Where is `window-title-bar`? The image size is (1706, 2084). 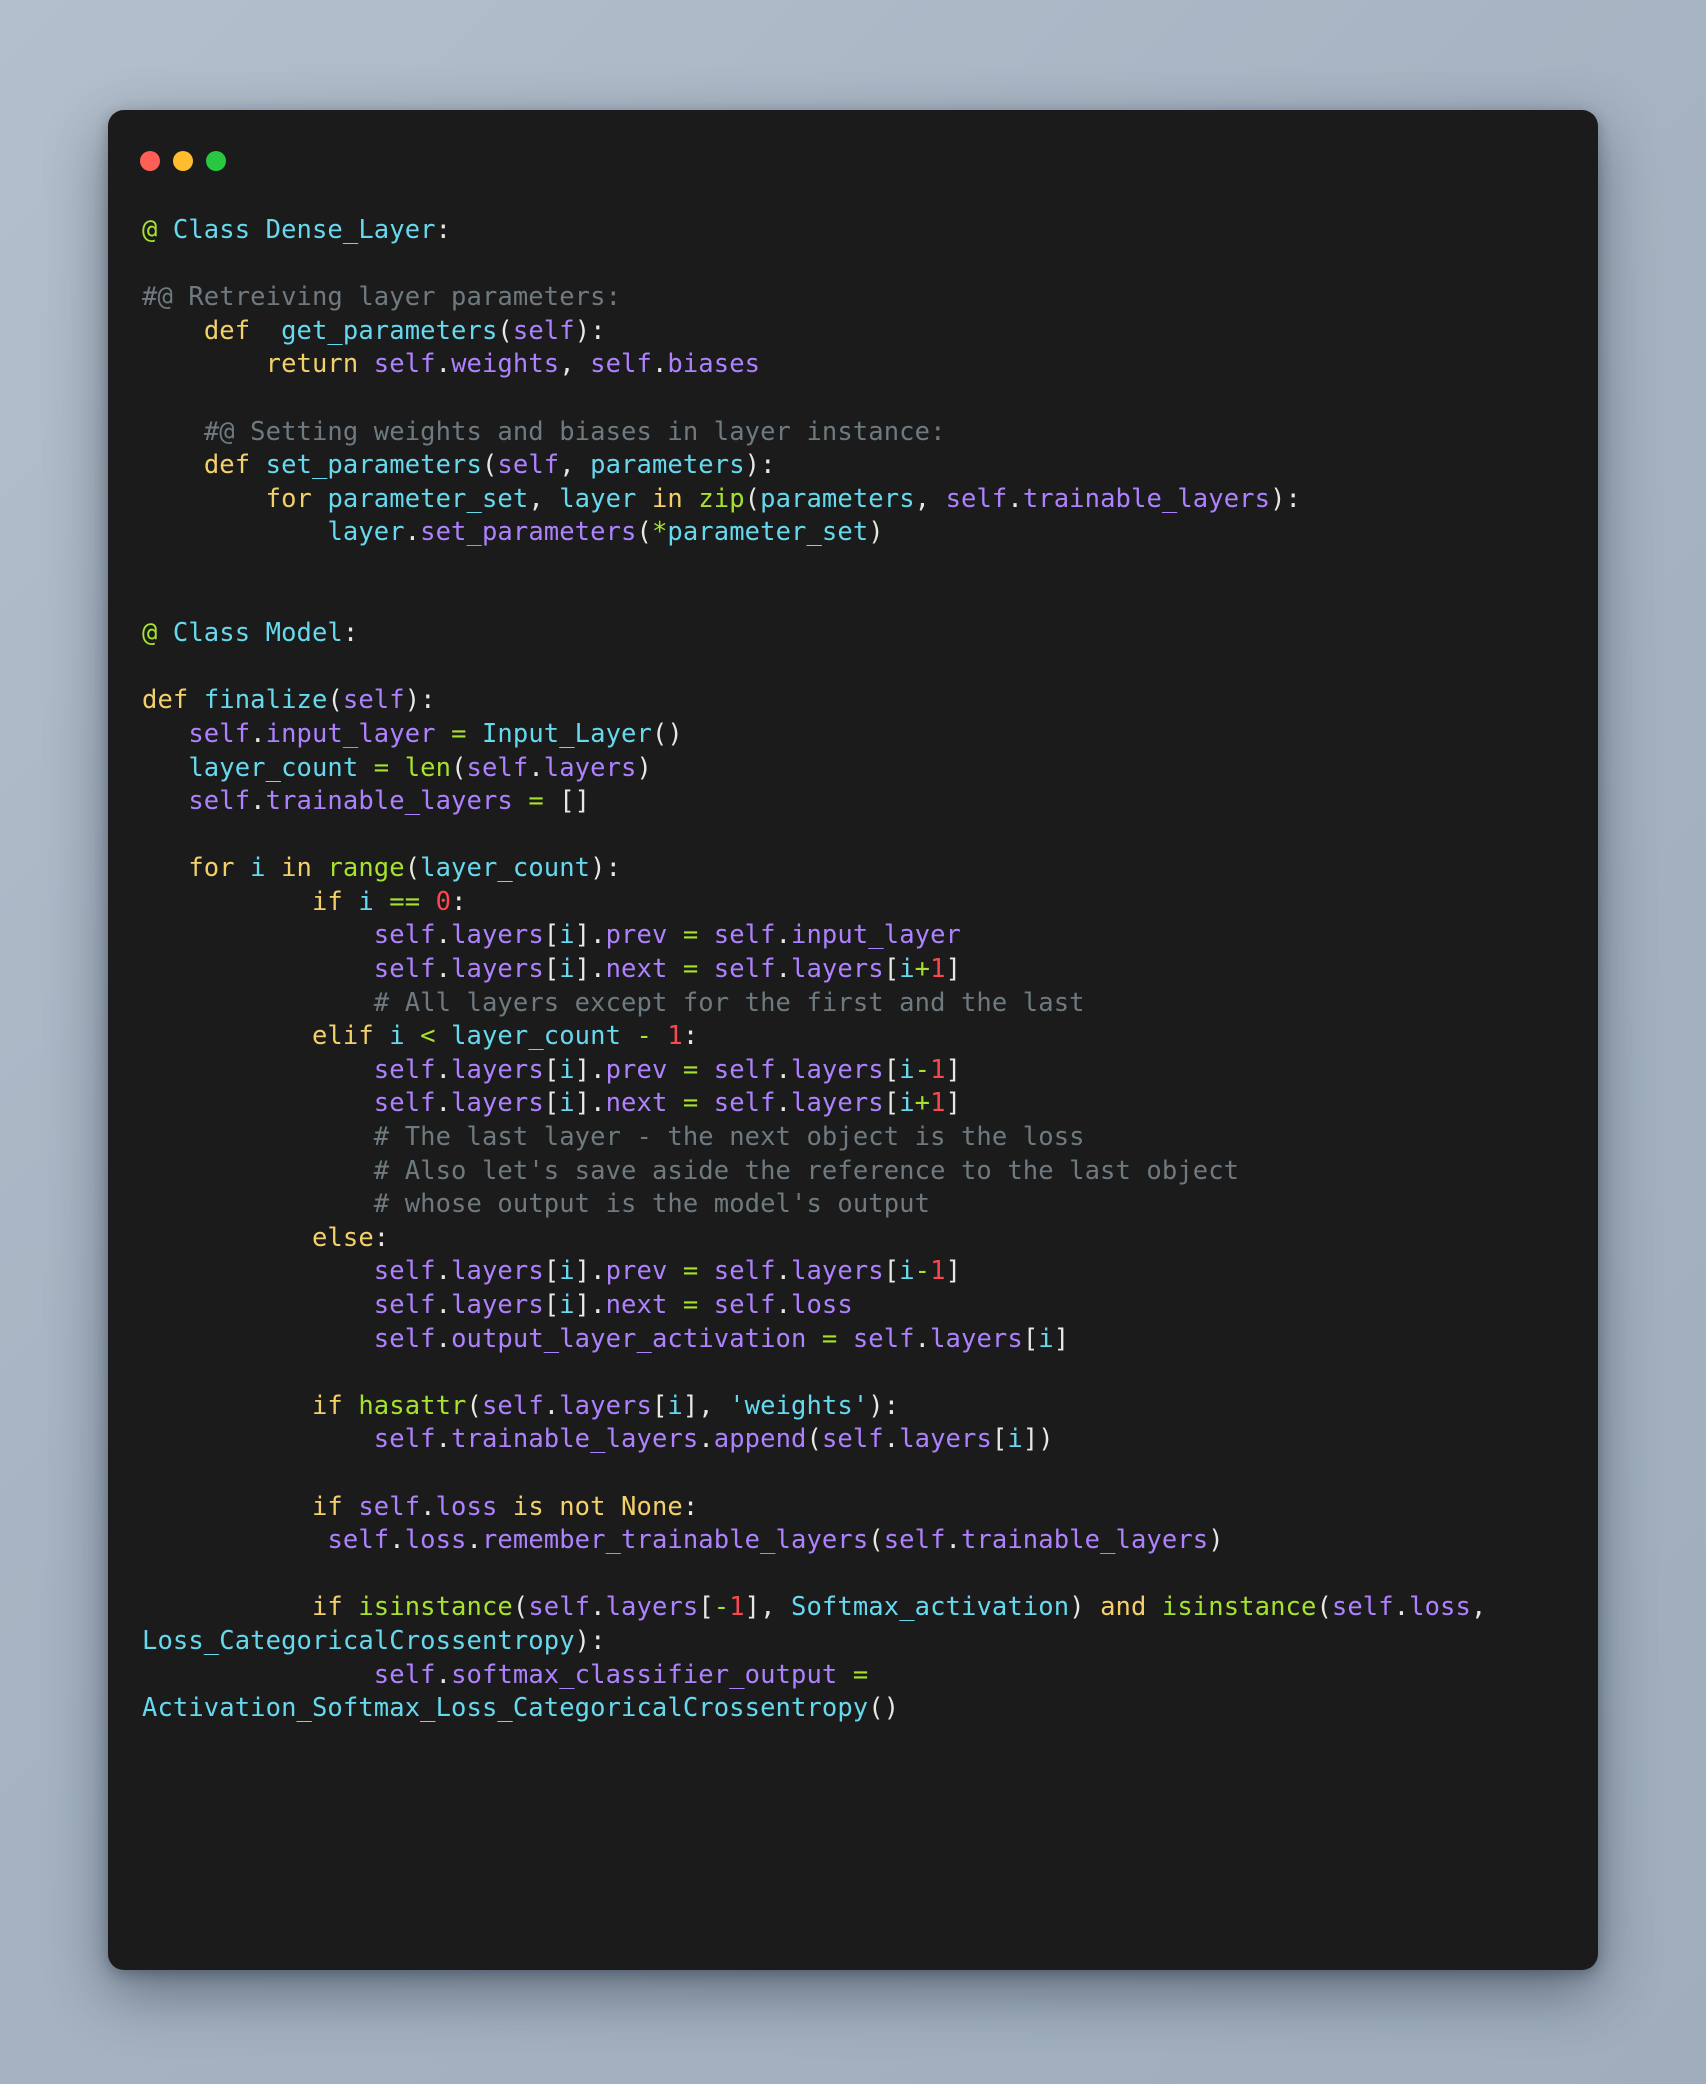 window-title-bar is located at coordinates (853, 161).